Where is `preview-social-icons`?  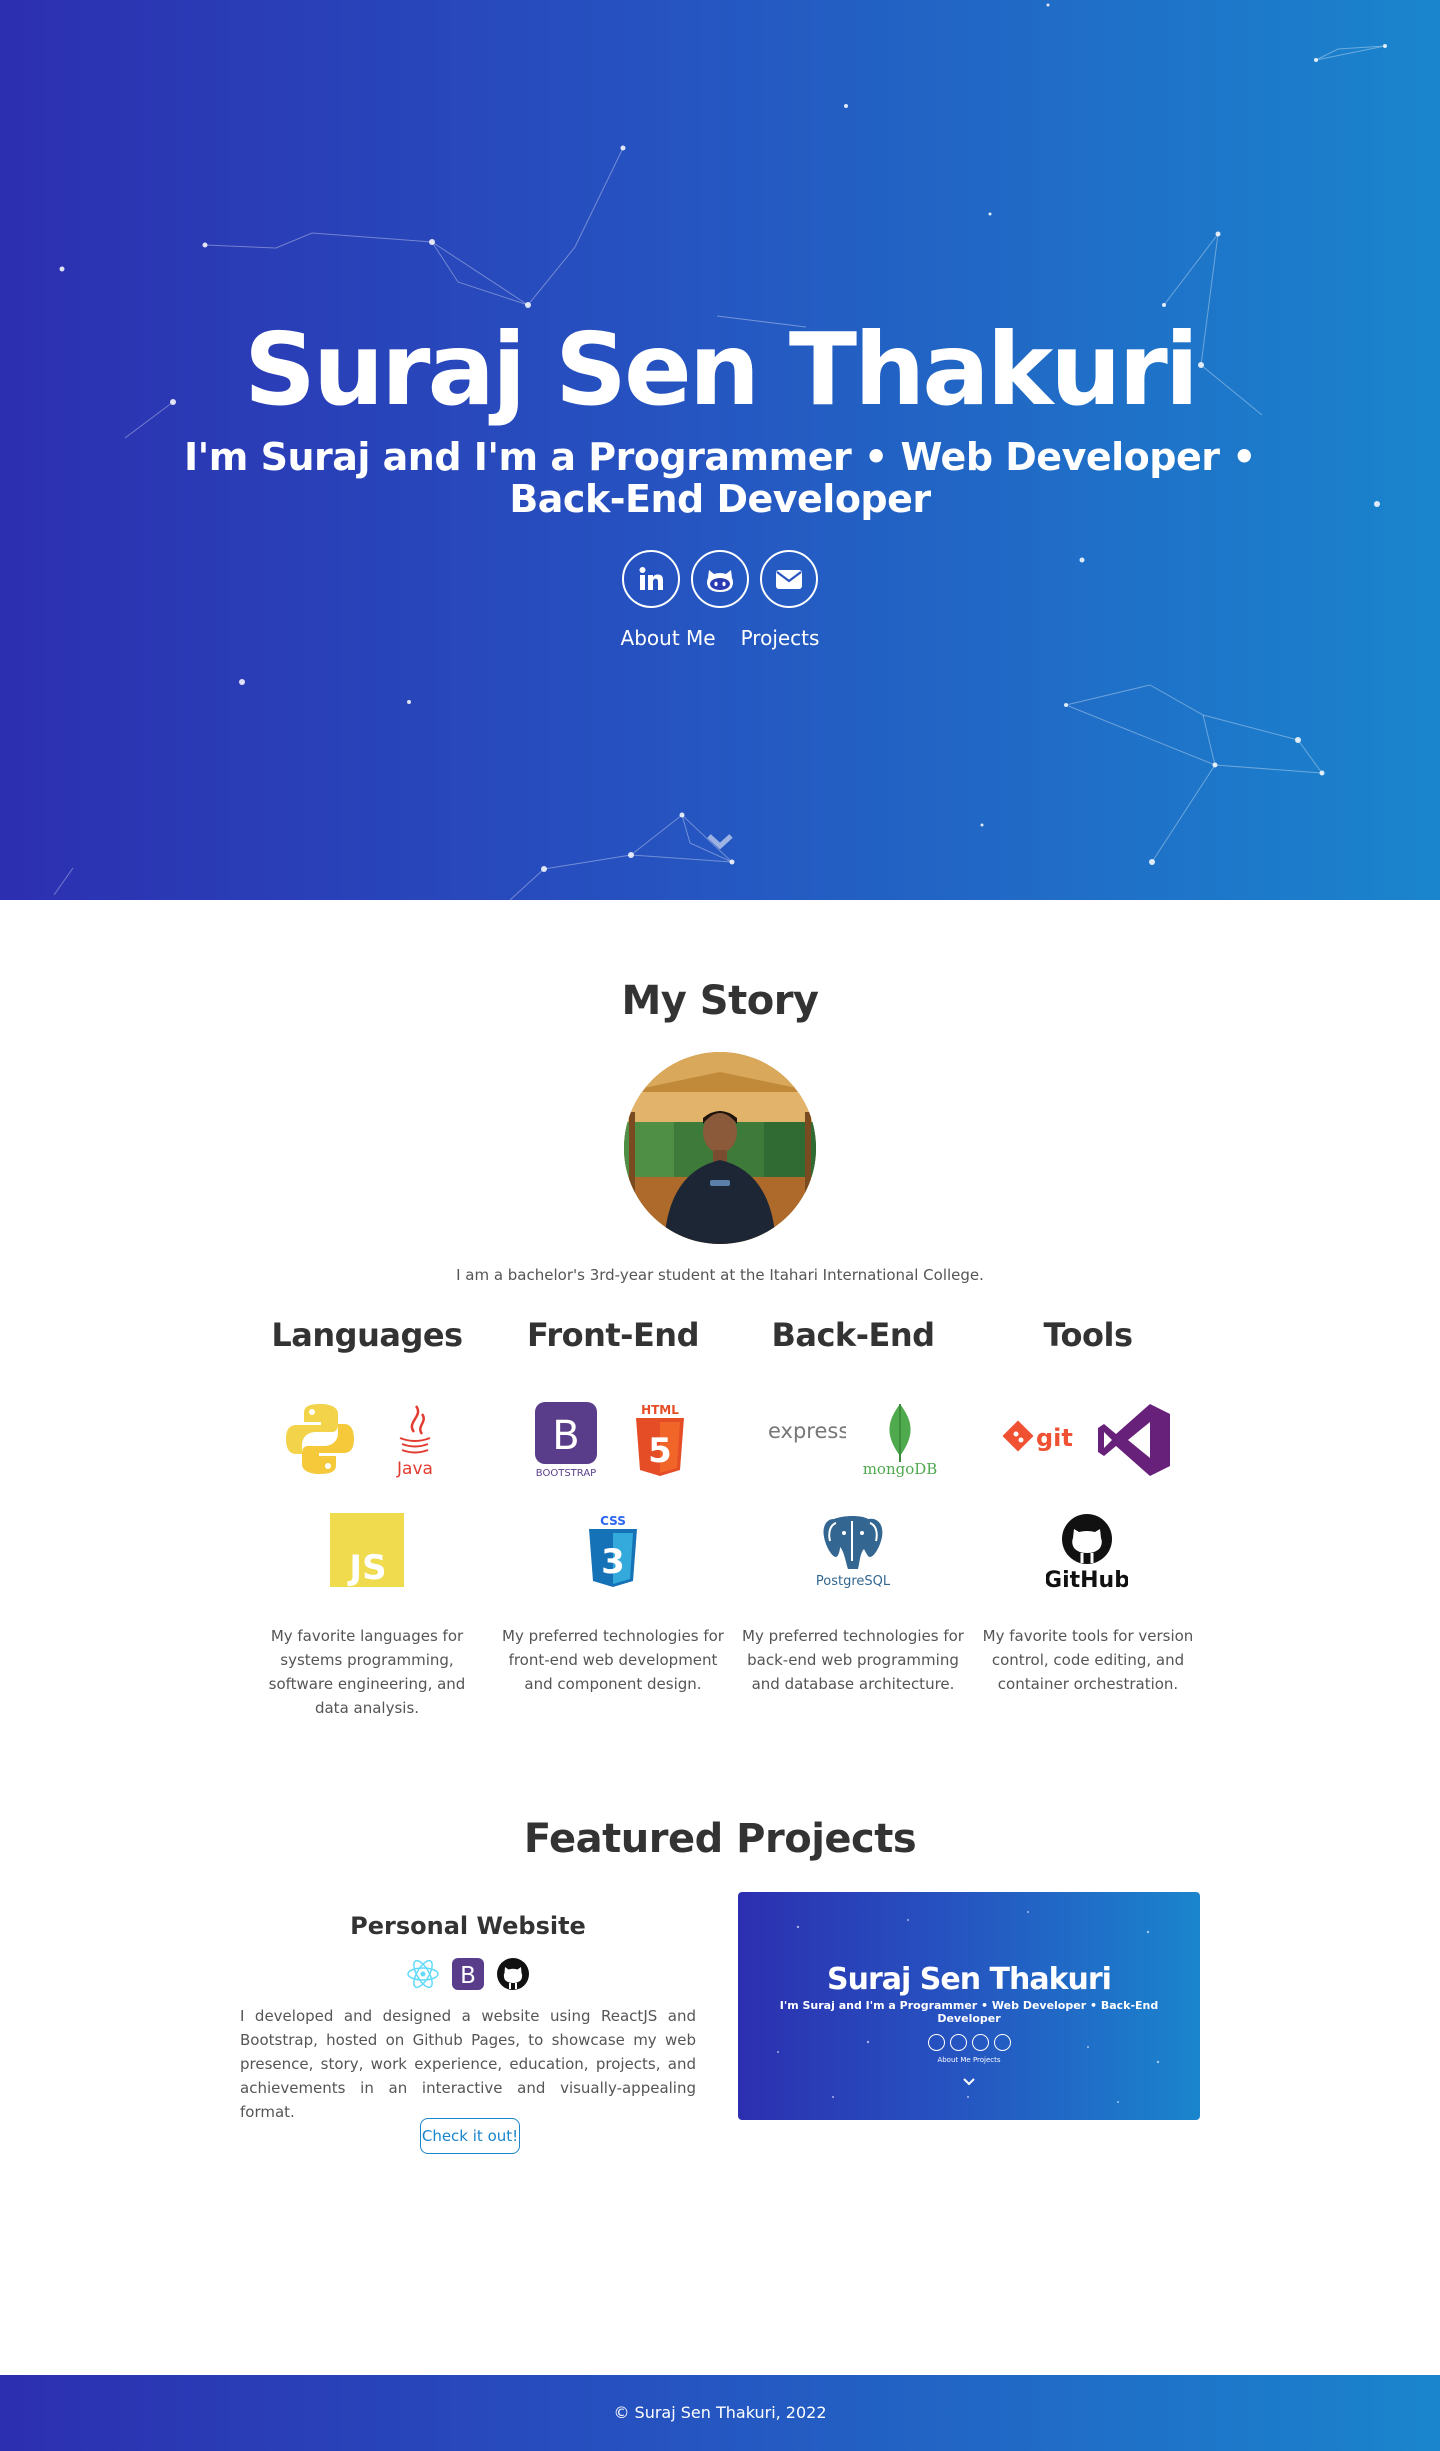 preview-social-icons is located at coordinates (969, 2042).